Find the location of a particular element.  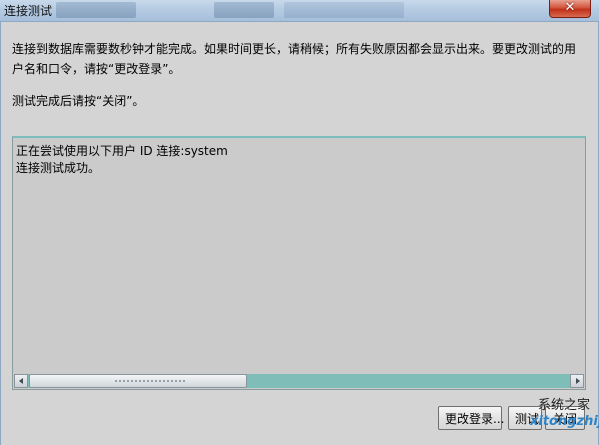

arrow-right-icon is located at coordinates (578, 381).